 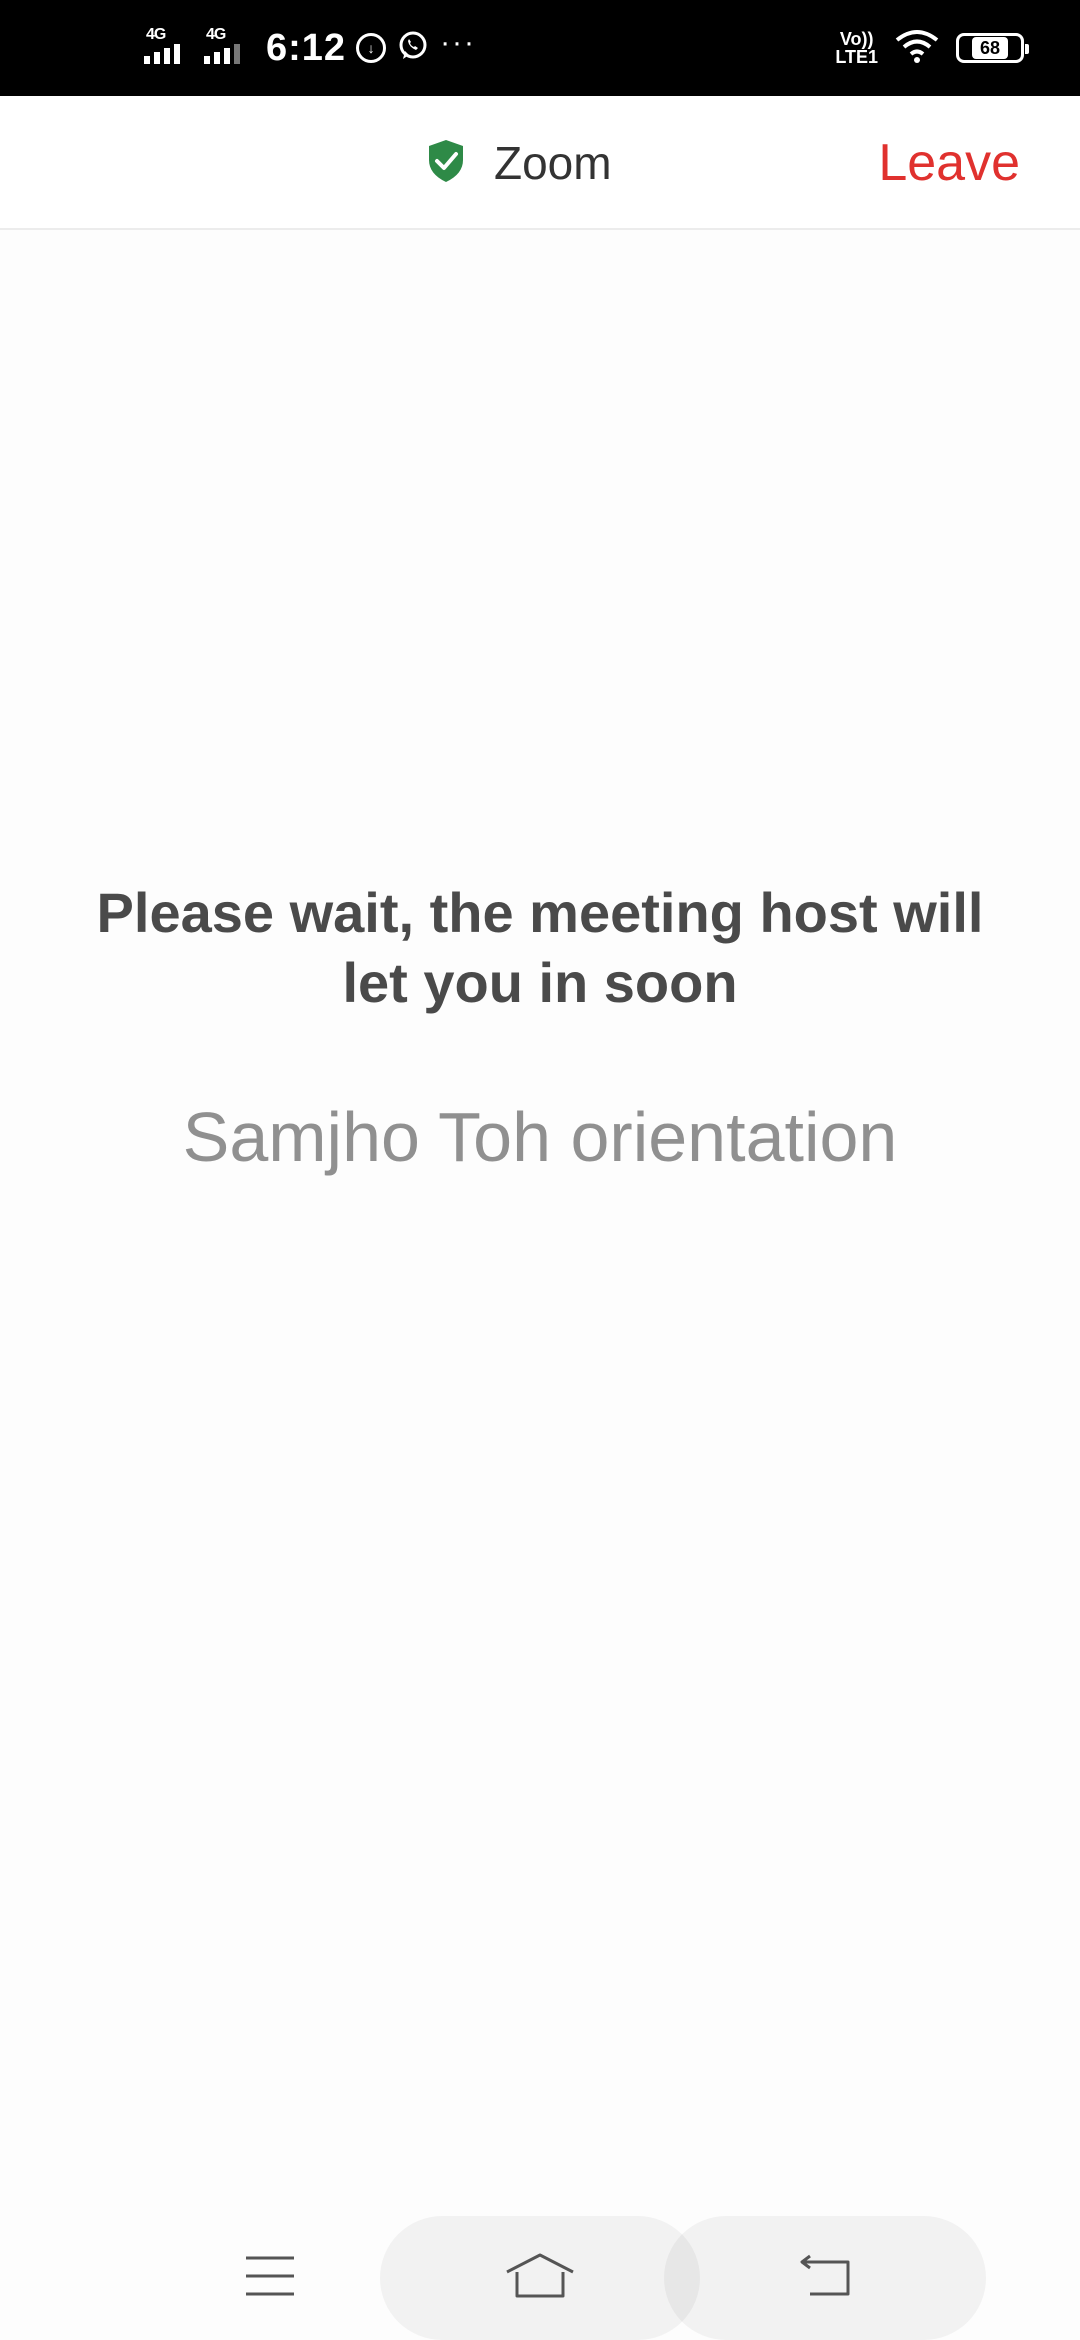 I want to click on wifi-icon, so click(x=917, y=48).